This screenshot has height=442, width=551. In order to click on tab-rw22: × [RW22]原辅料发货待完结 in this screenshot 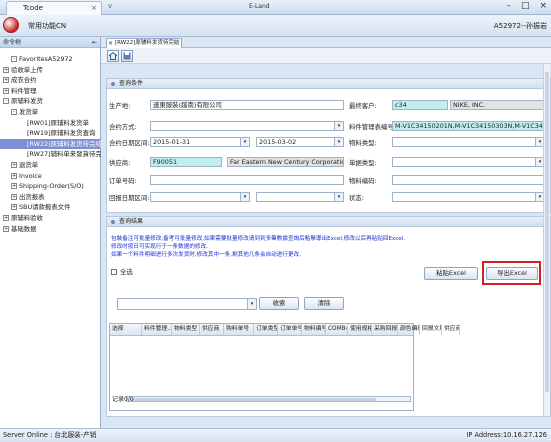, I will do `click(144, 43)`.